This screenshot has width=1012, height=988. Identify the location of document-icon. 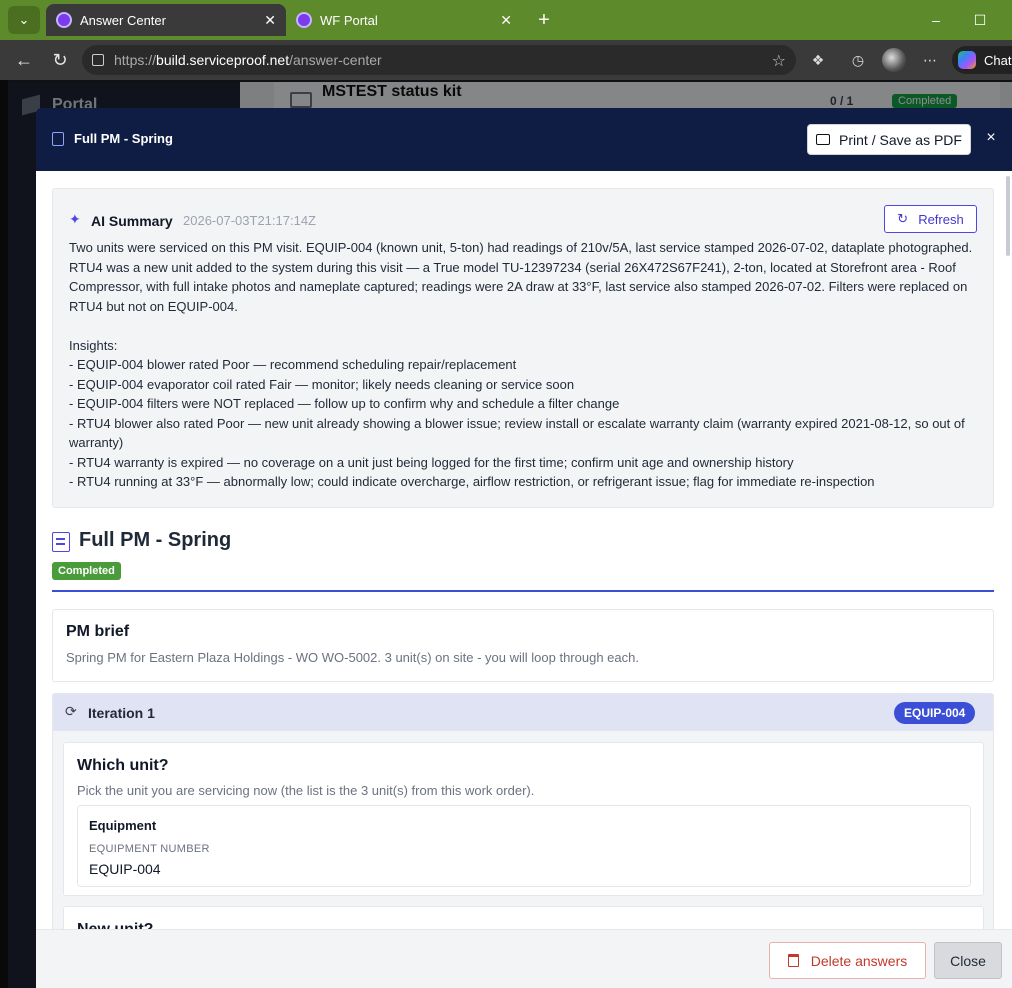
(58, 139).